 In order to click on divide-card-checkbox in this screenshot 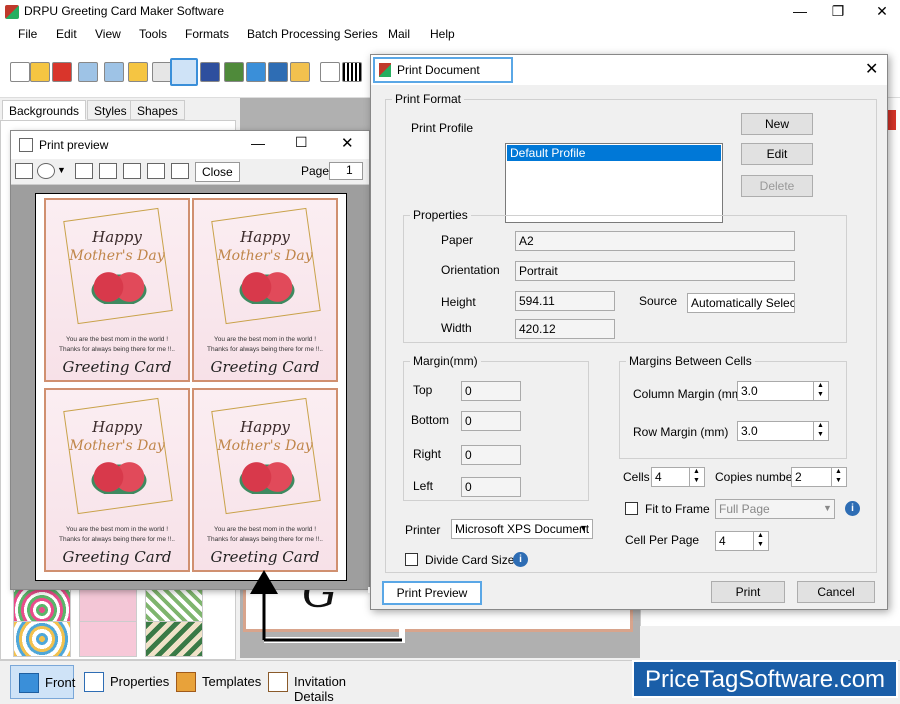, I will do `click(411, 559)`.